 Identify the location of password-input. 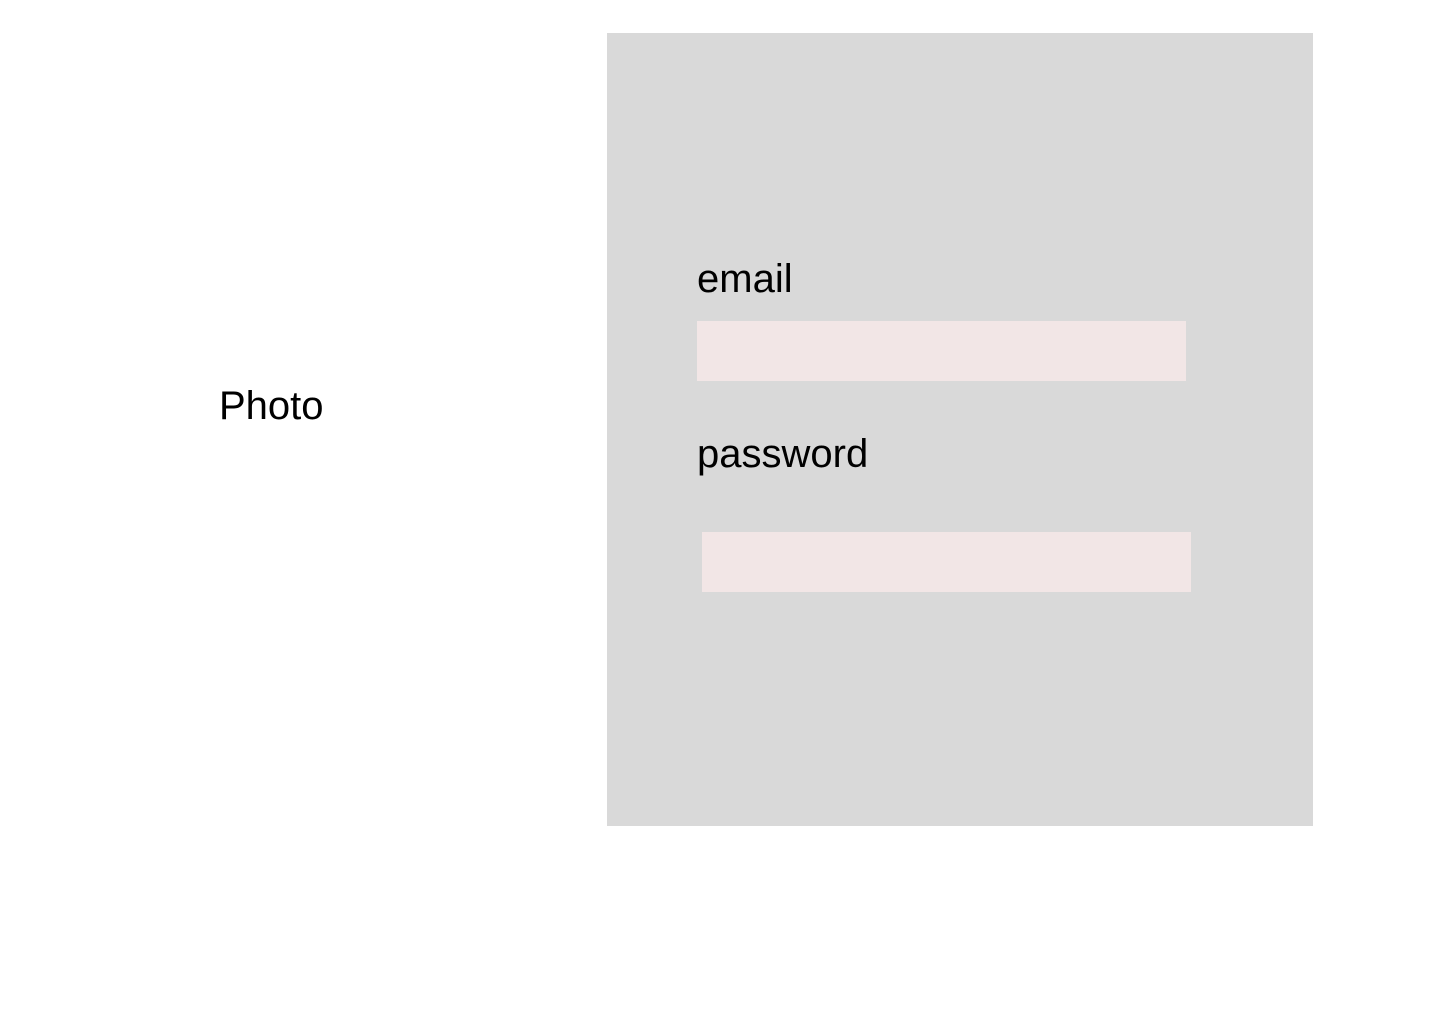
(946, 562).